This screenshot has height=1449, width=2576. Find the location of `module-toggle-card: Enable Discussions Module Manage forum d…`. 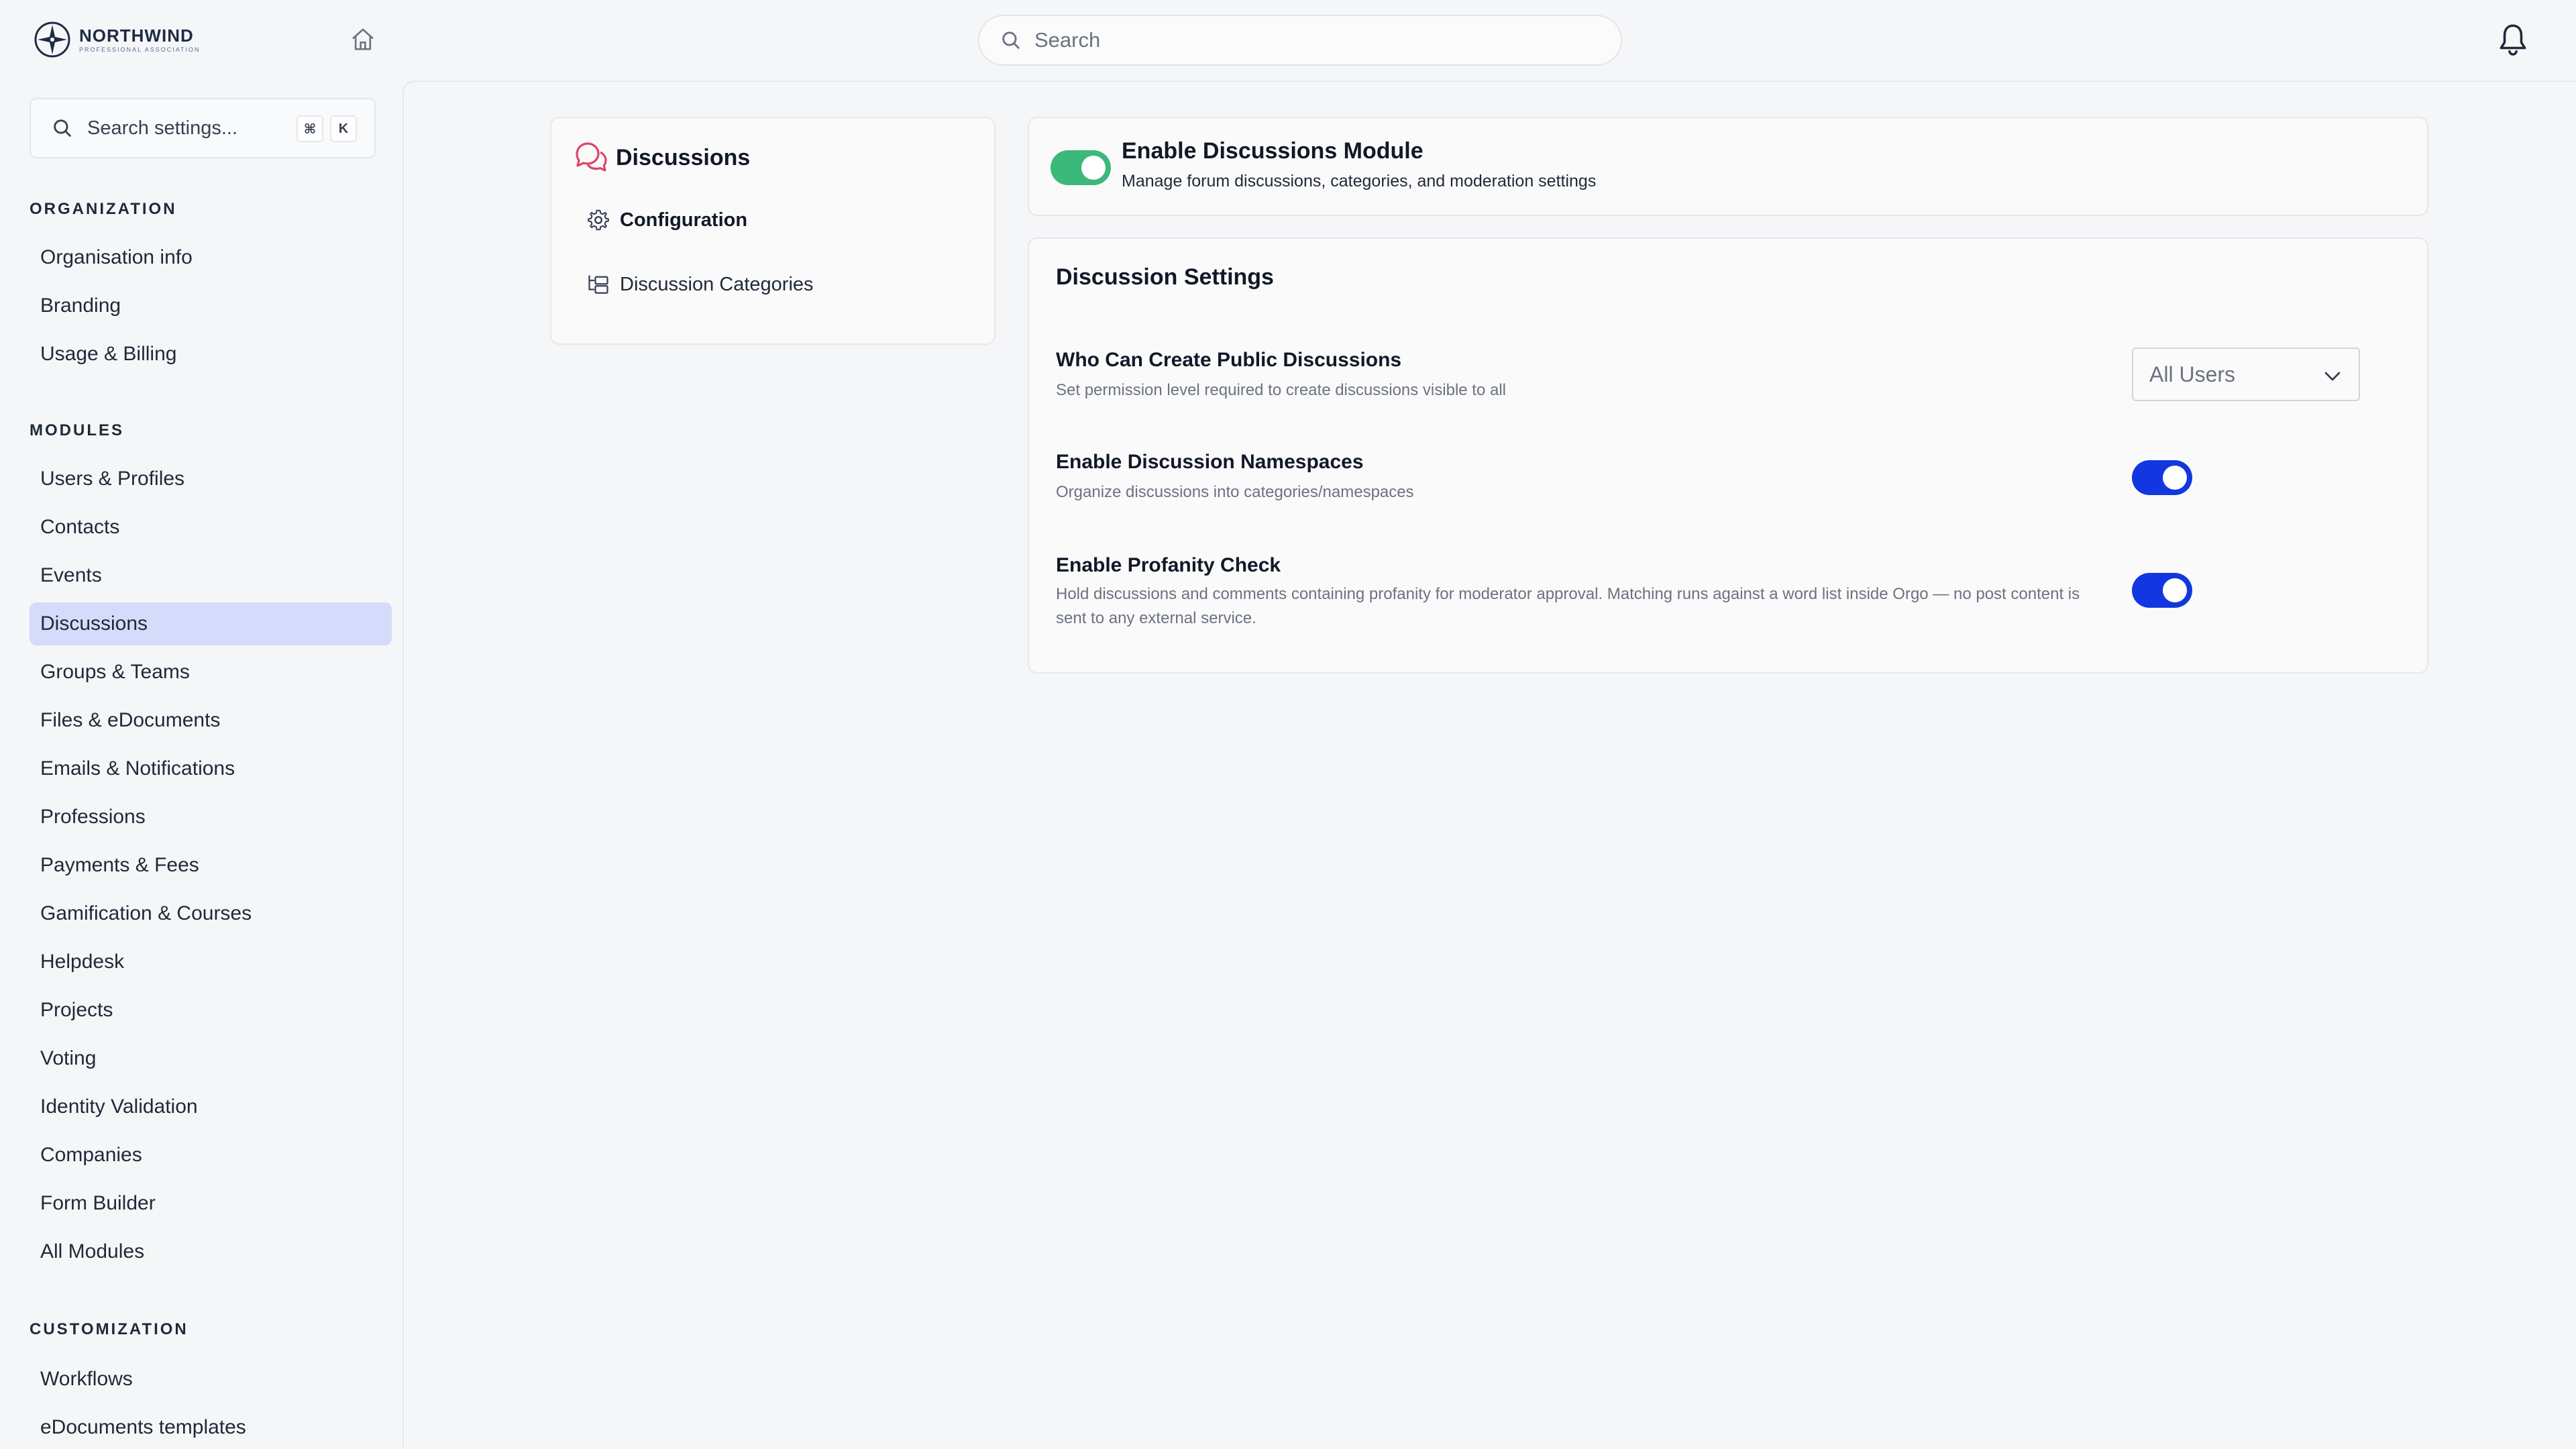

module-toggle-card: Enable Discussions Module Manage forum d… is located at coordinates (1728, 166).